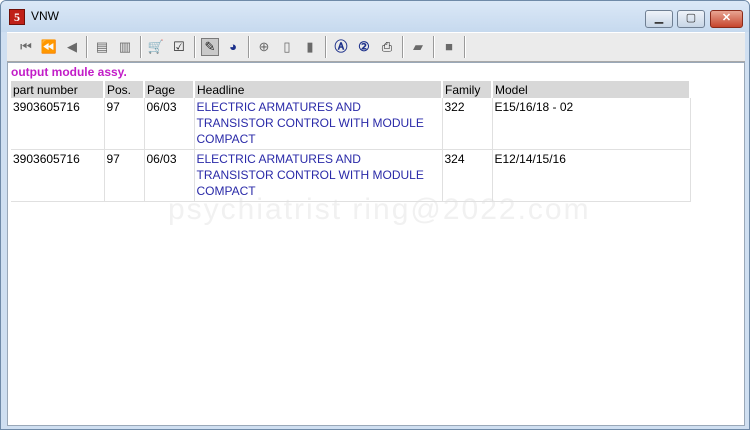 Image resolution: width=750 pixels, height=430 pixels. What do you see at coordinates (591, 124) in the screenshot?
I see `cell-model: E15/16/18 - 02` at bounding box center [591, 124].